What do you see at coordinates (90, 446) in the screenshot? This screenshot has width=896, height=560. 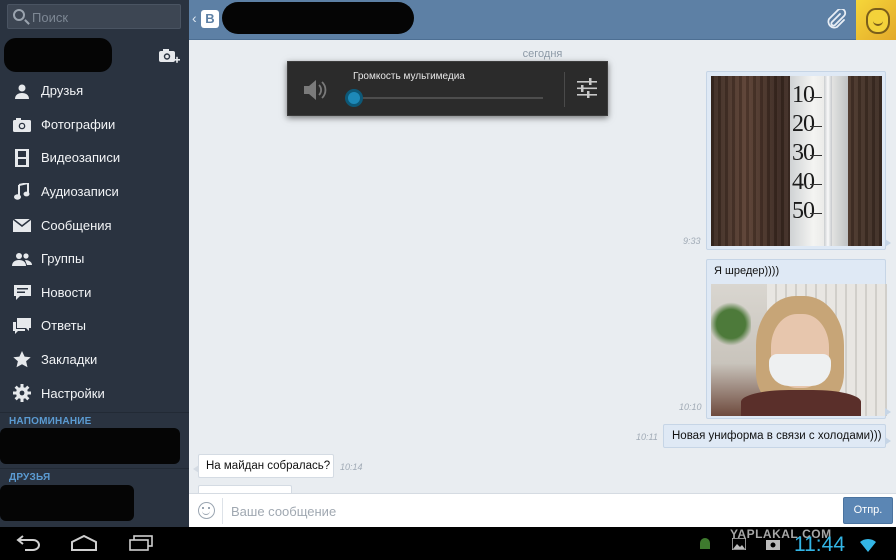 I see `redacted-reminder` at bounding box center [90, 446].